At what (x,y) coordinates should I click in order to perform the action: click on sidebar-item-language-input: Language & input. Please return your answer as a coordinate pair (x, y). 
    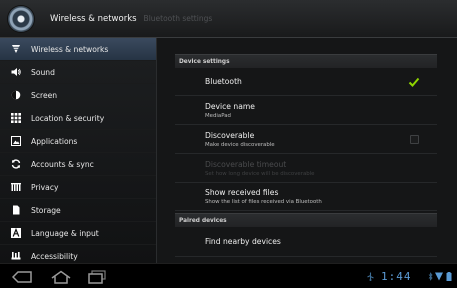
    Looking at the image, I should click on (78, 233).